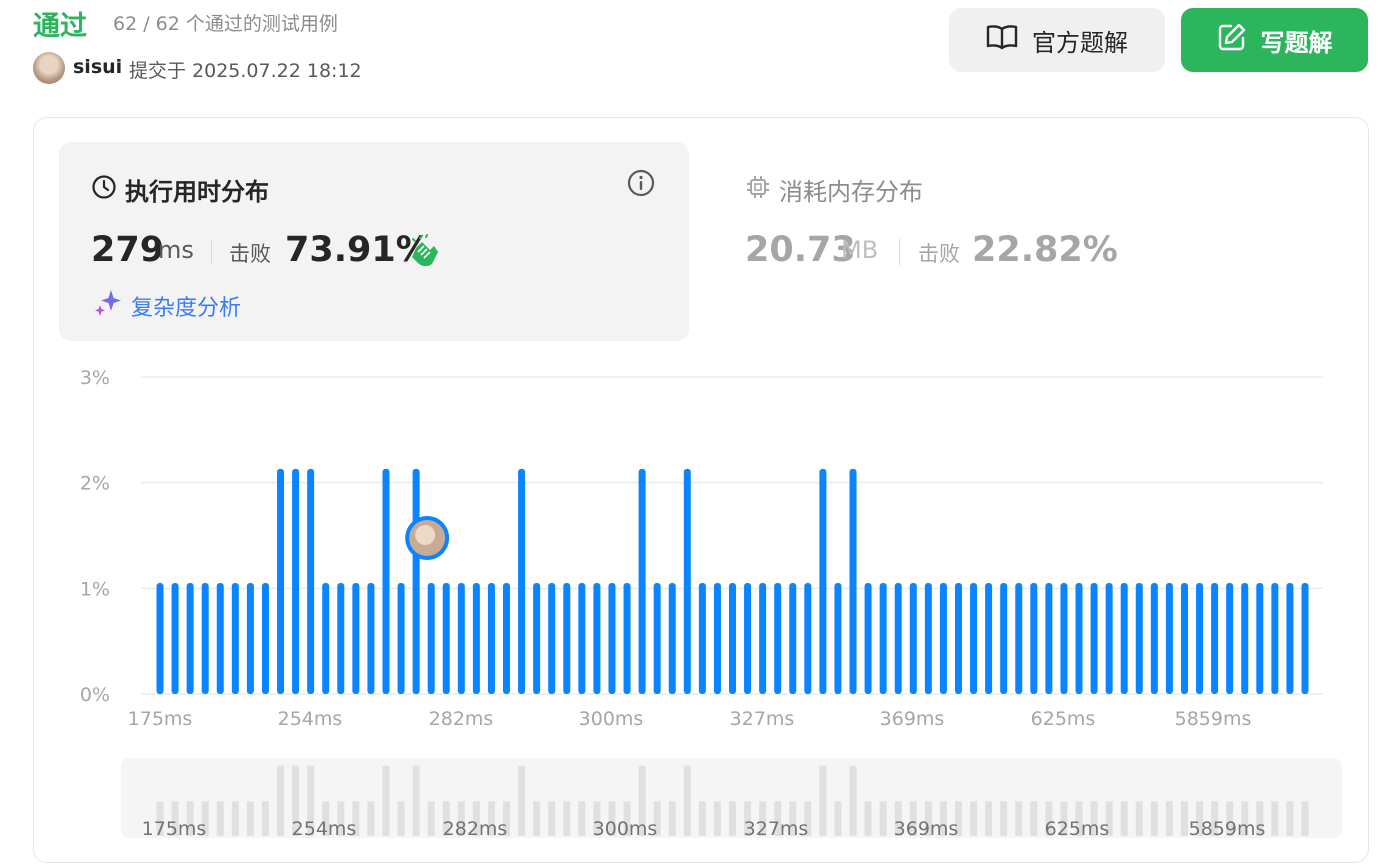 Image resolution: width=1396 pixels, height=868 pixels. I want to click on chip-icon, so click(758, 190).